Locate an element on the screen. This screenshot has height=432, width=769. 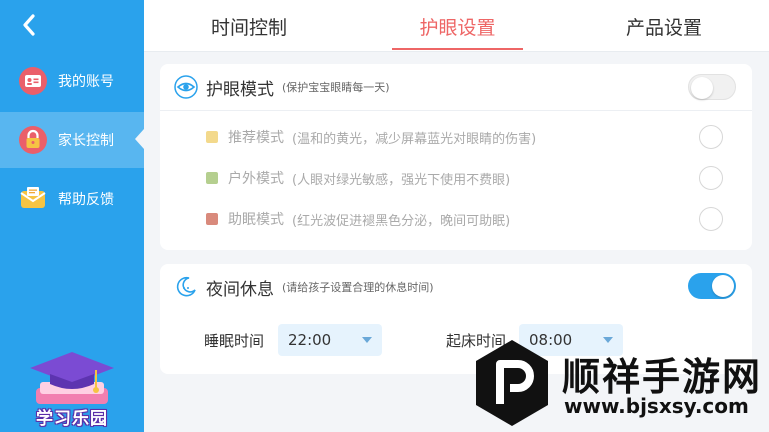
site-watermark: 顺祥手游网 www.bjsxsy.com is located at coordinates (621, 385).